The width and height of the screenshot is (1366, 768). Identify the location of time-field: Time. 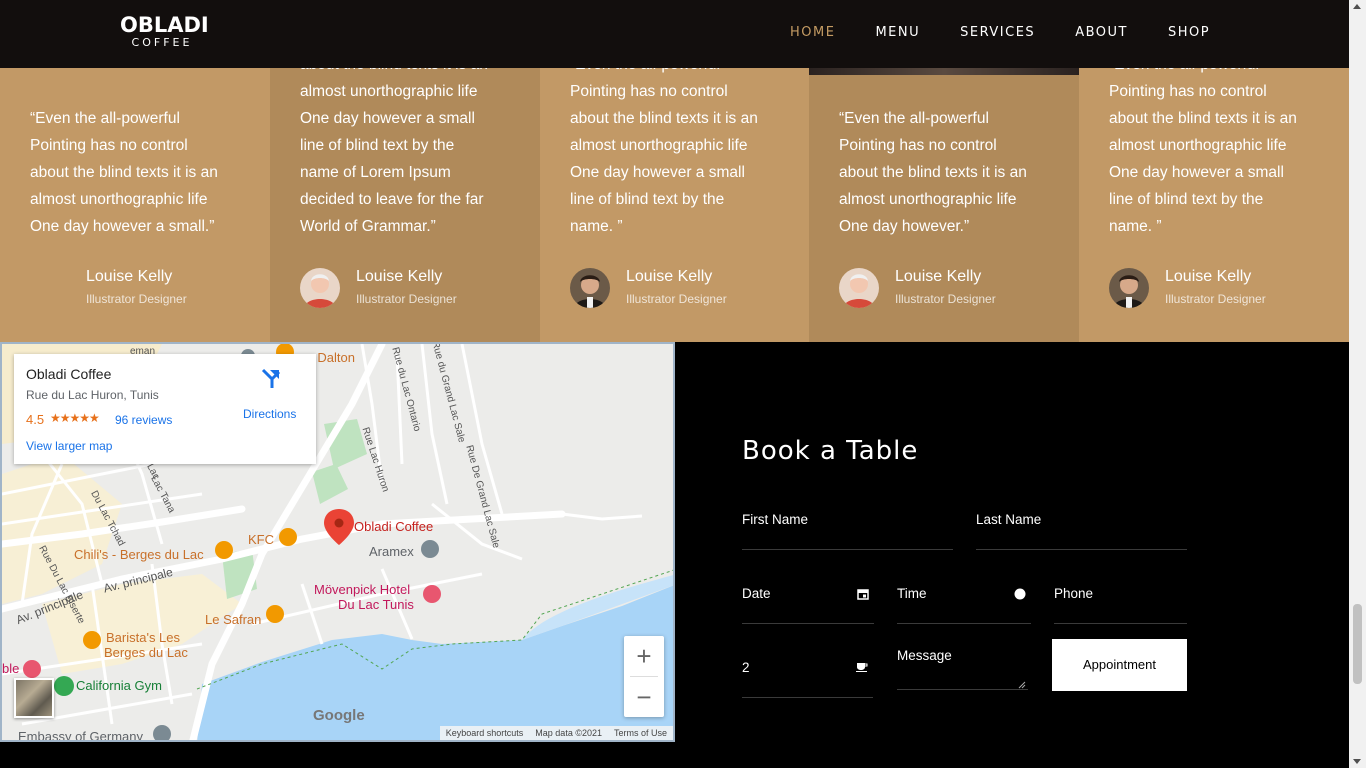
(964, 604).